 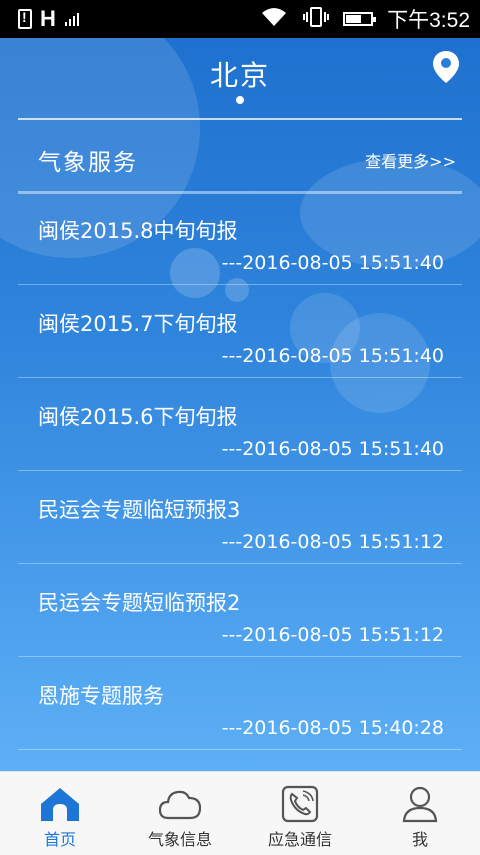 What do you see at coordinates (240, 749) in the screenshot?
I see `item-divider` at bounding box center [240, 749].